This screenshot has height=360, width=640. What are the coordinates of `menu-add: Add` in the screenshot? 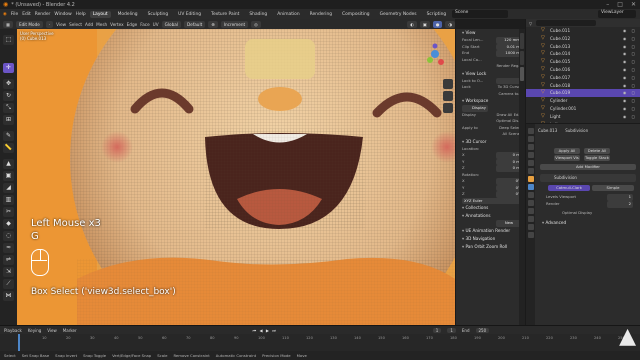 It's located at (89, 24).